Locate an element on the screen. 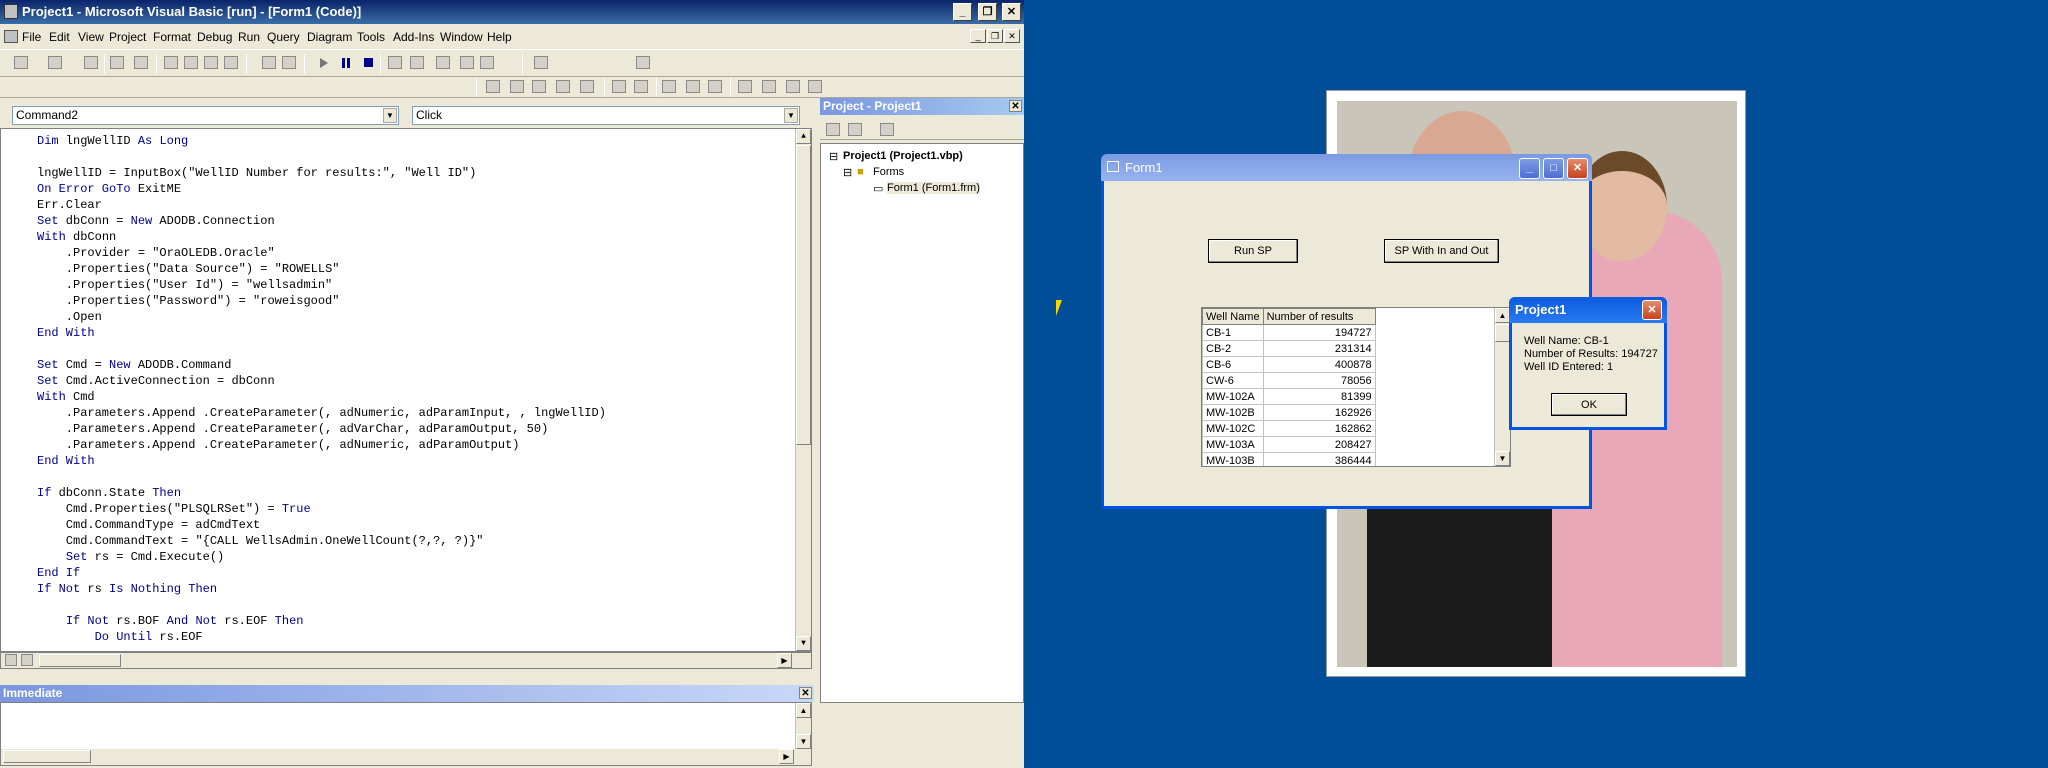 This screenshot has height=768, width=2048. project-explorer-icon is located at coordinates (395, 62).